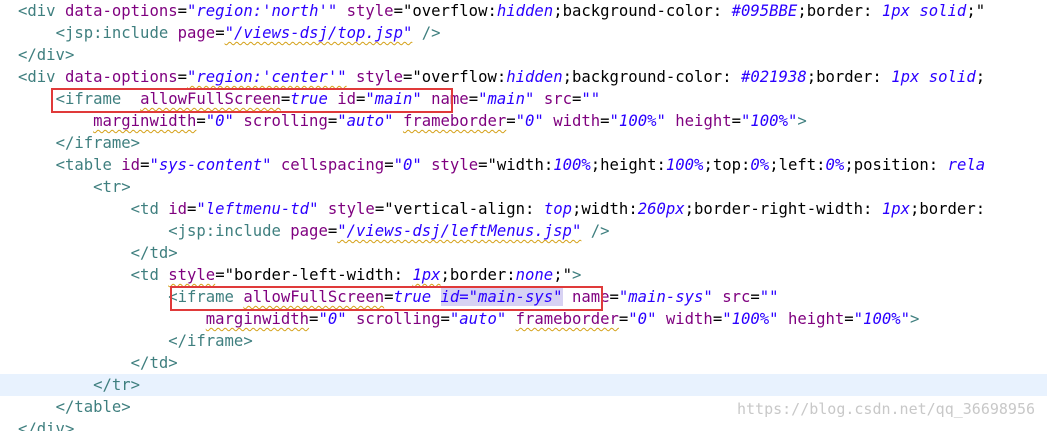  What do you see at coordinates (112, 33) in the screenshot?
I see `code-token: <jsp:include` at bounding box center [112, 33].